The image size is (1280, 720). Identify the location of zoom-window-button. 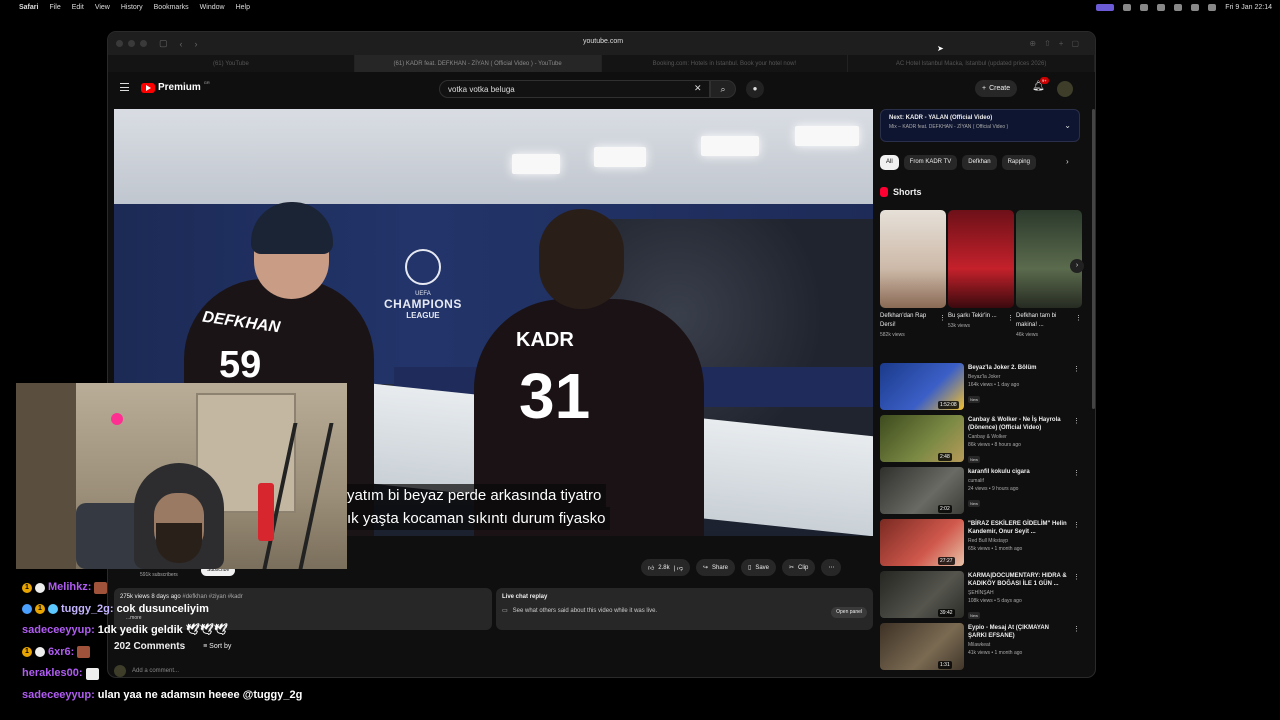
(143, 43).